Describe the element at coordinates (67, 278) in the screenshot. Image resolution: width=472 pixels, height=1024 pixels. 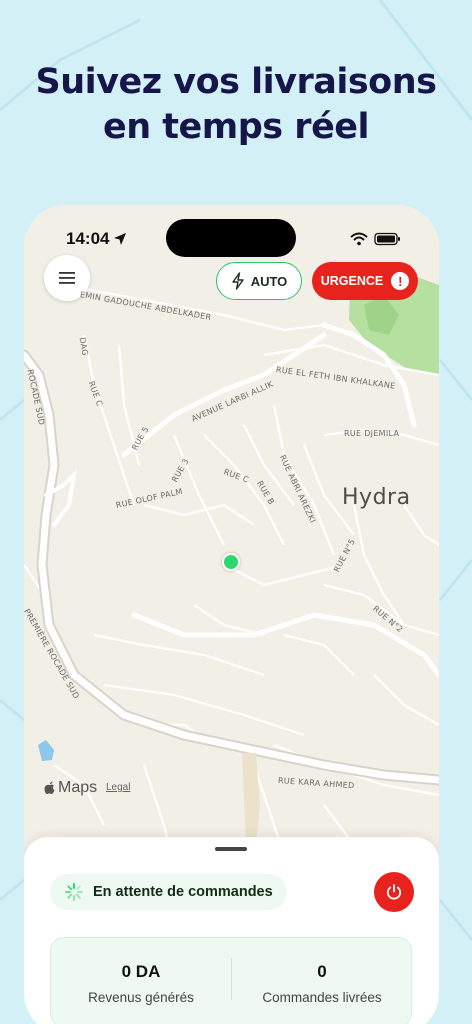
I see `hamburger-icon` at that location.